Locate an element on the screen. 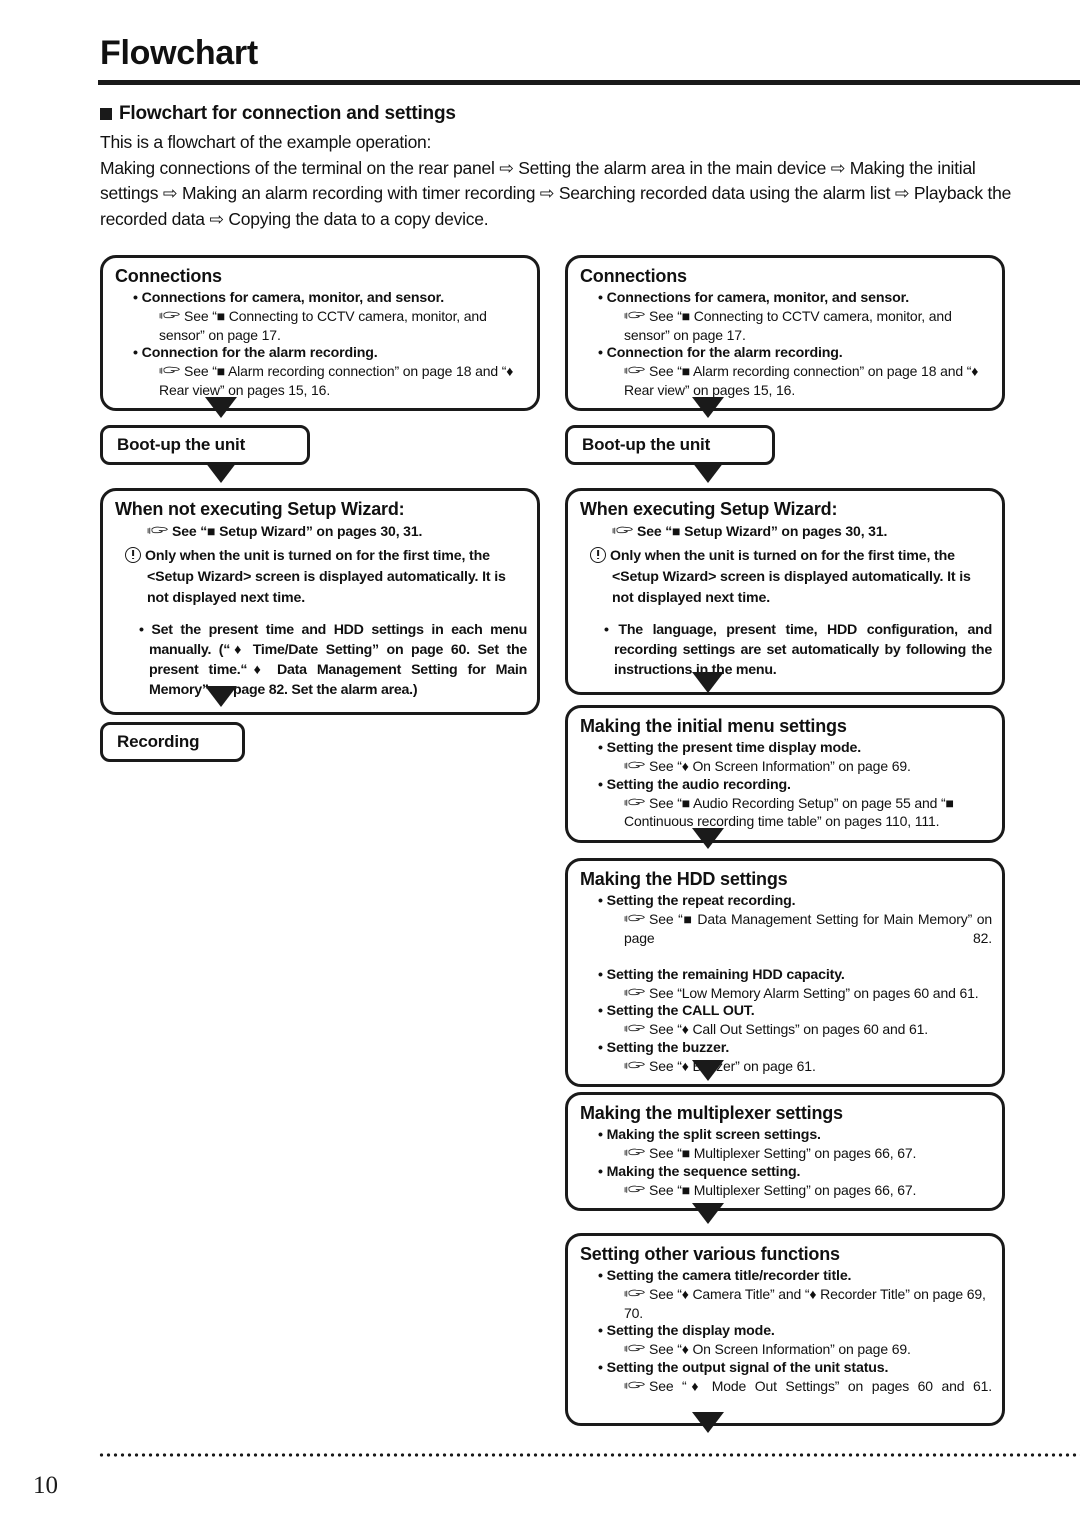  reference-line: See “■ Setup Wizard” on pages 30, 31. is located at coordinates (802, 531).